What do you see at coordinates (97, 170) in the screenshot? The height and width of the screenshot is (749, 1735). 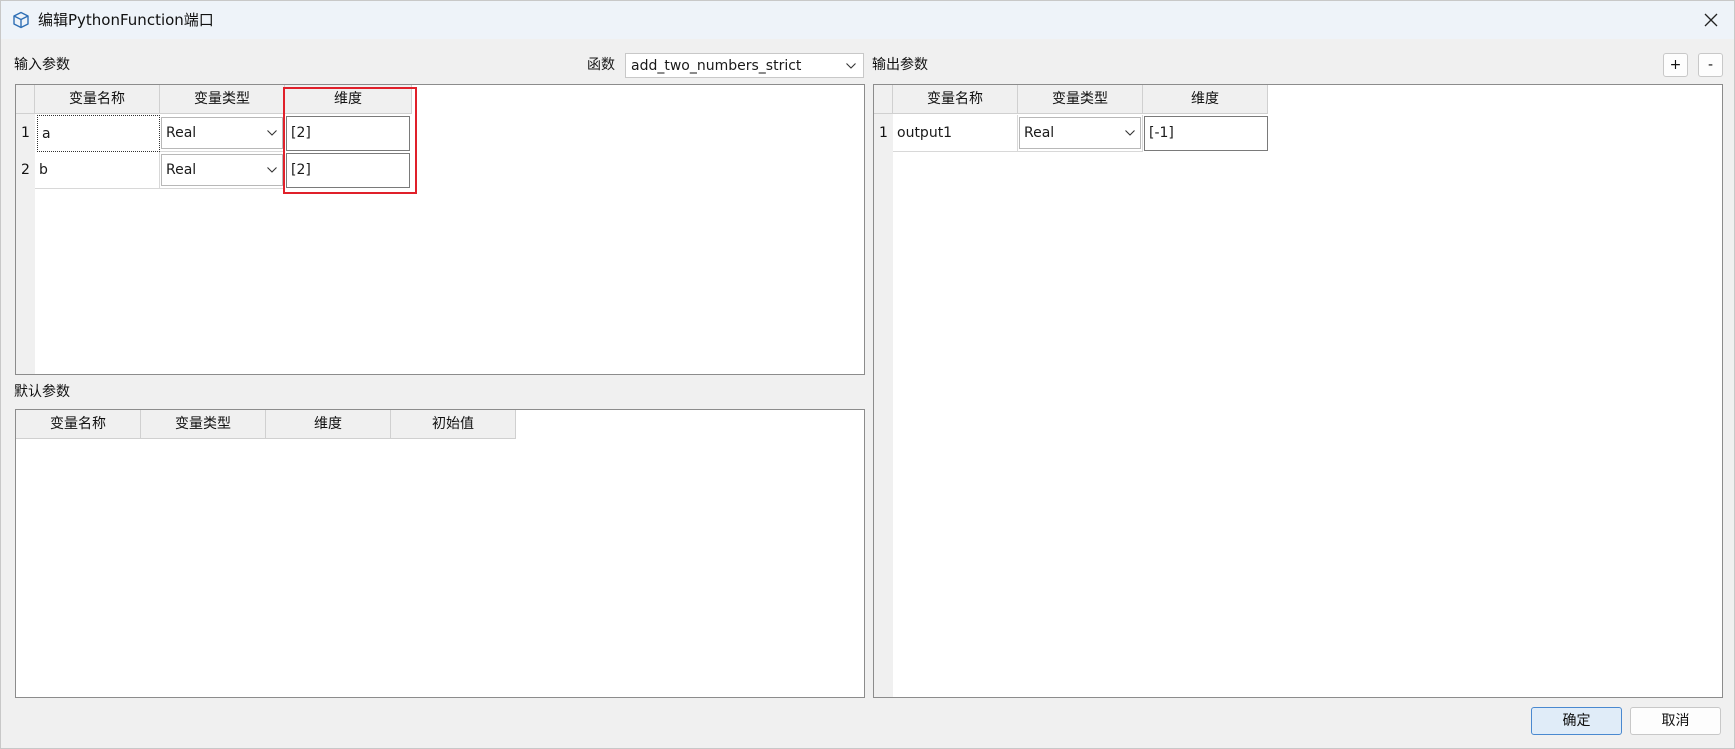 I see `input-name-field: b` at bounding box center [97, 170].